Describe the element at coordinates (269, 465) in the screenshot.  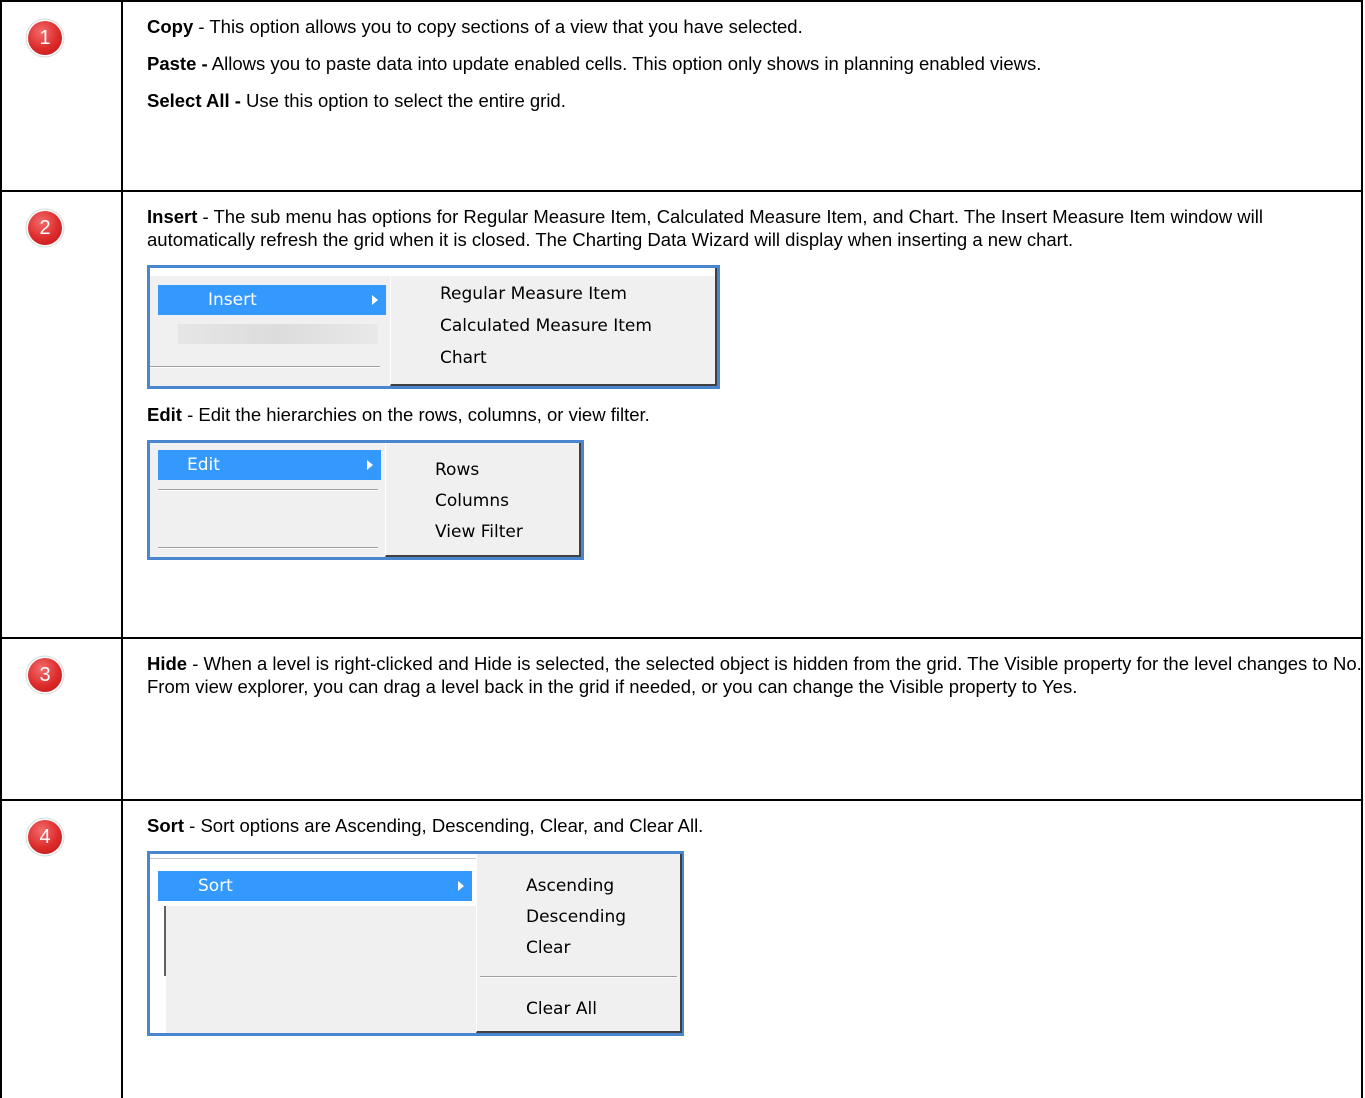
I see `menu-item-edit: Edit` at that location.